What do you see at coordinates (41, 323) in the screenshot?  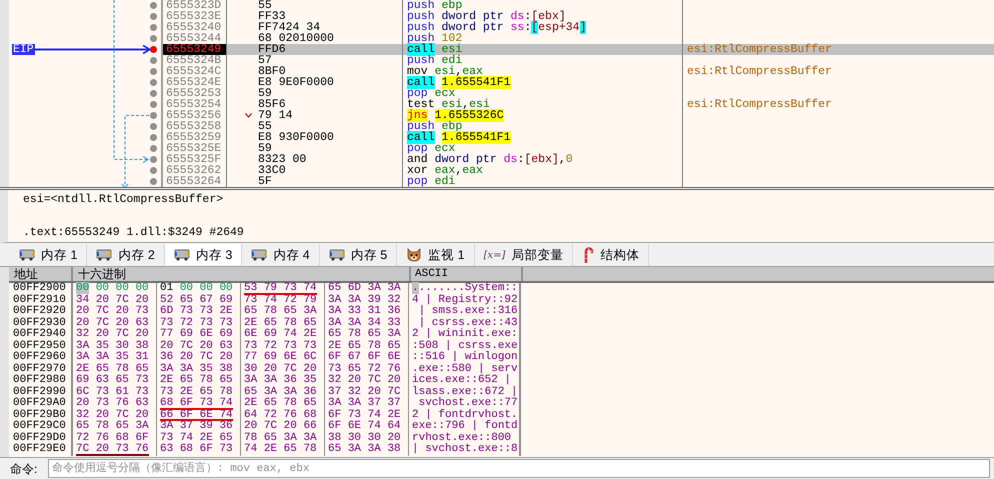 I see `address-cell: 00FF2930` at bounding box center [41, 323].